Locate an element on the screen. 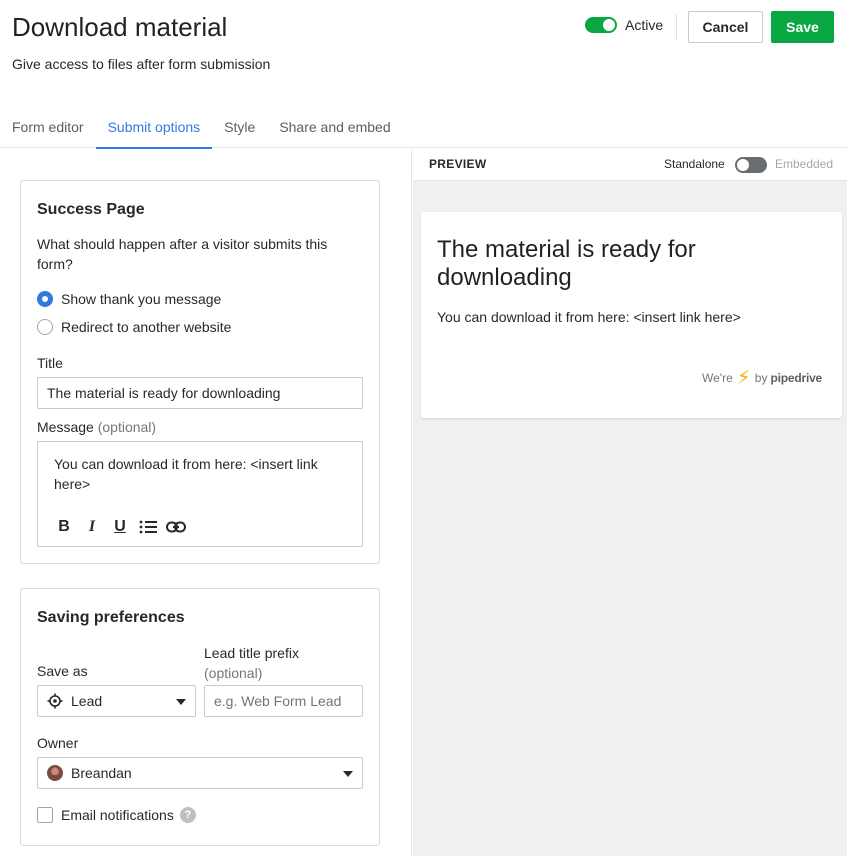 The image size is (847, 856). save-button: Save is located at coordinates (802, 27).